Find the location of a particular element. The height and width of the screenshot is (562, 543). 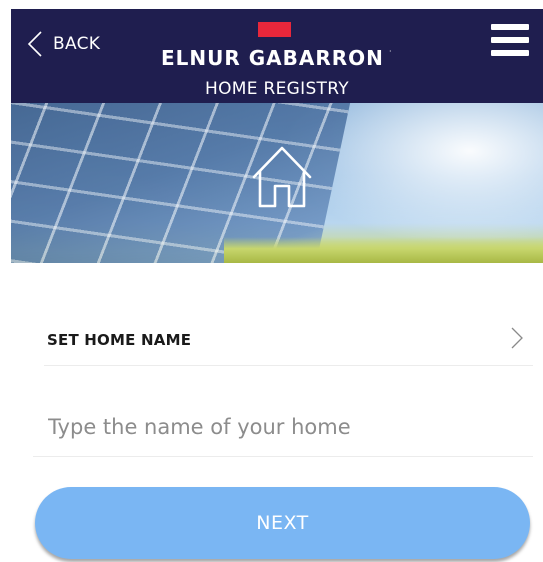

hero-grass is located at coordinates (383, 250).